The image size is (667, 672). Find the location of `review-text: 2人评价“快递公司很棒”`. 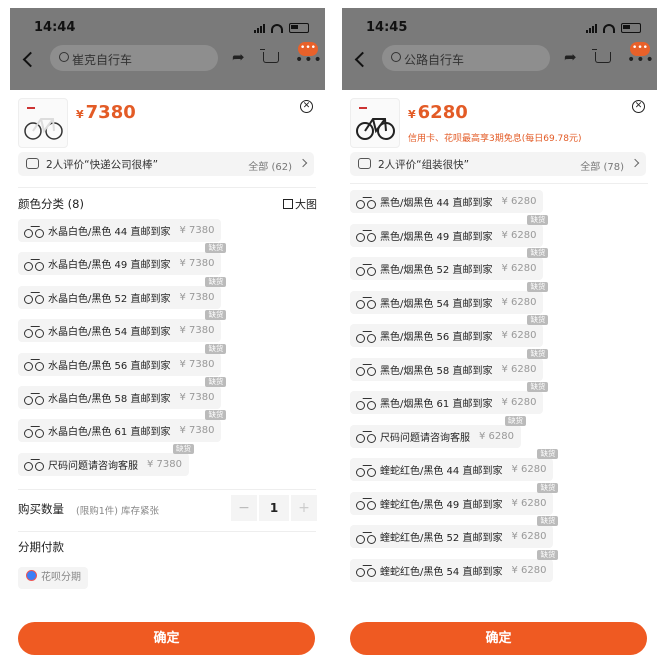

review-text: 2人评价“快递公司很棒” is located at coordinates (102, 165).